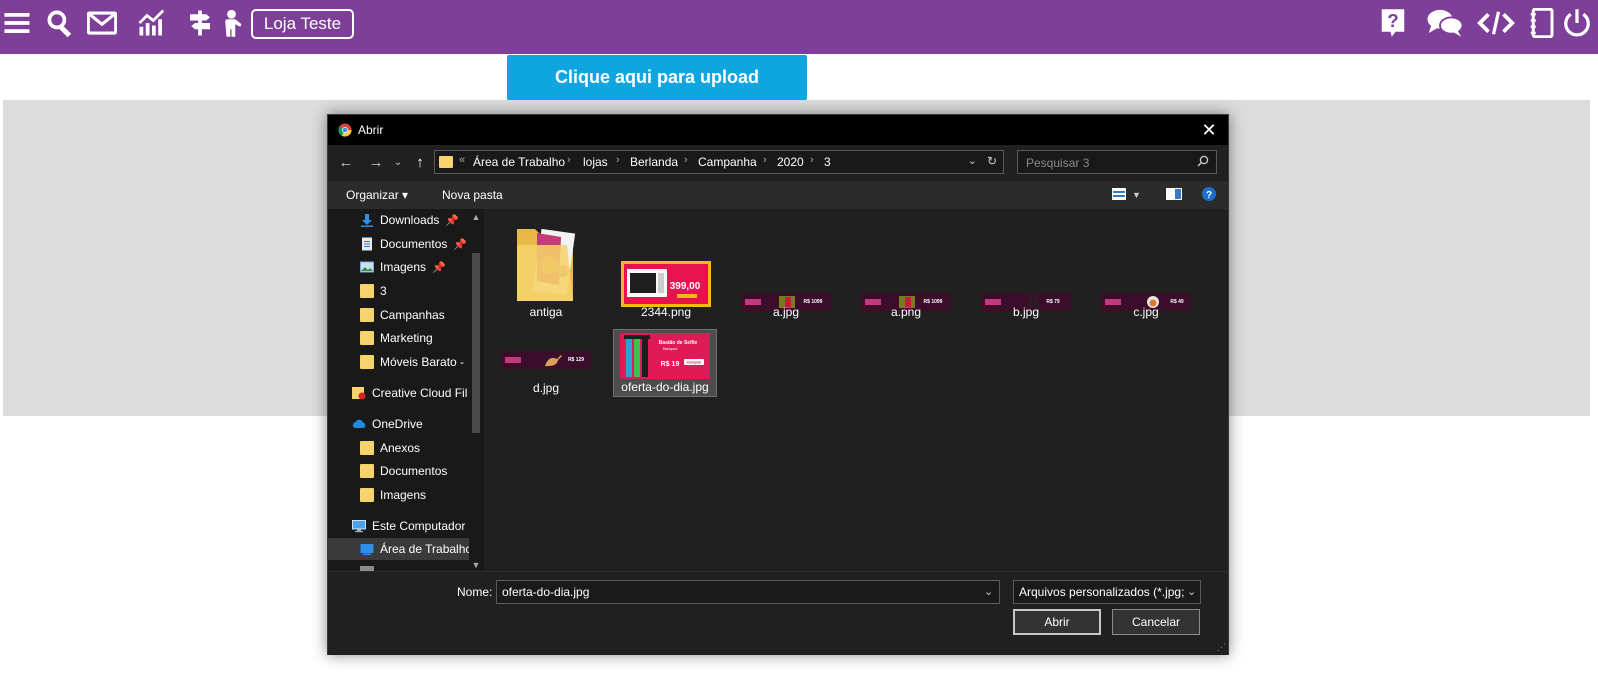  What do you see at coordinates (393, 495) in the screenshot?
I see `nav-item-onedrive-imagens: Imagens` at bounding box center [393, 495].